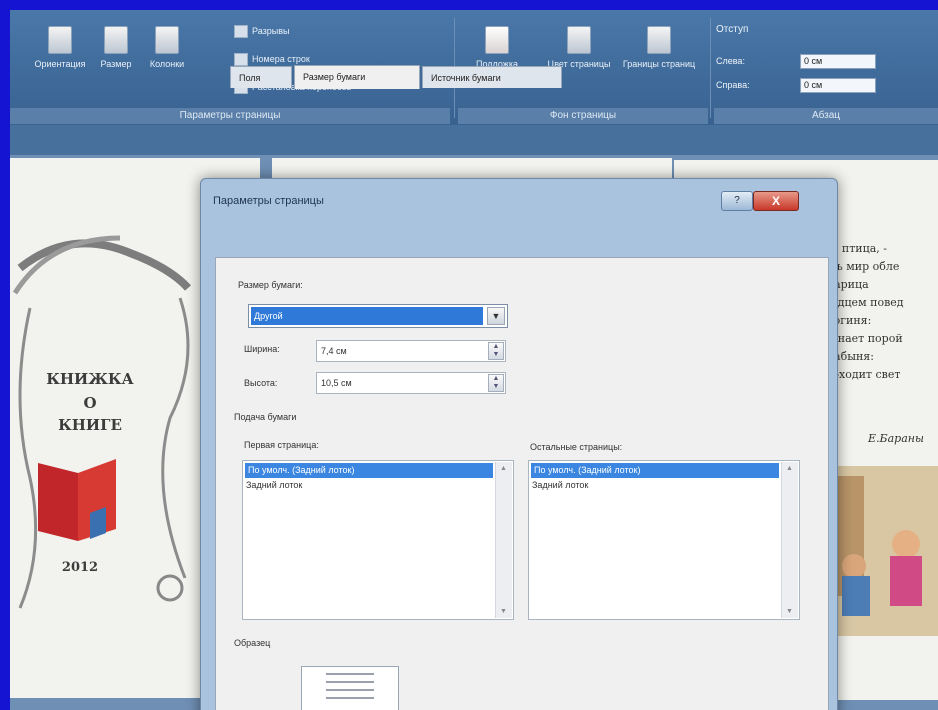  I want to click on indent-left-input, so click(838, 61).